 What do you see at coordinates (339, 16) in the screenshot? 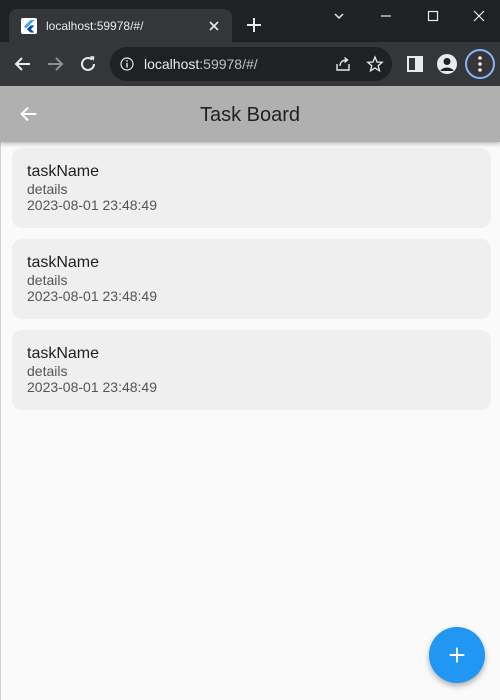
I see `tab-search-chevron-icon` at bounding box center [339, 16].